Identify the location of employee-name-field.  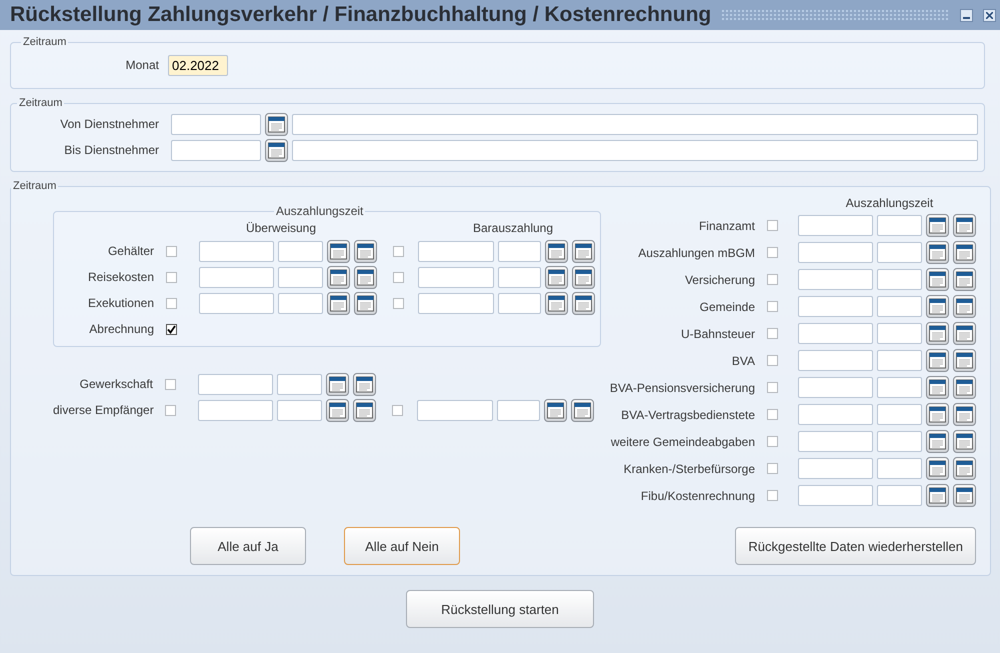
(635, 150).